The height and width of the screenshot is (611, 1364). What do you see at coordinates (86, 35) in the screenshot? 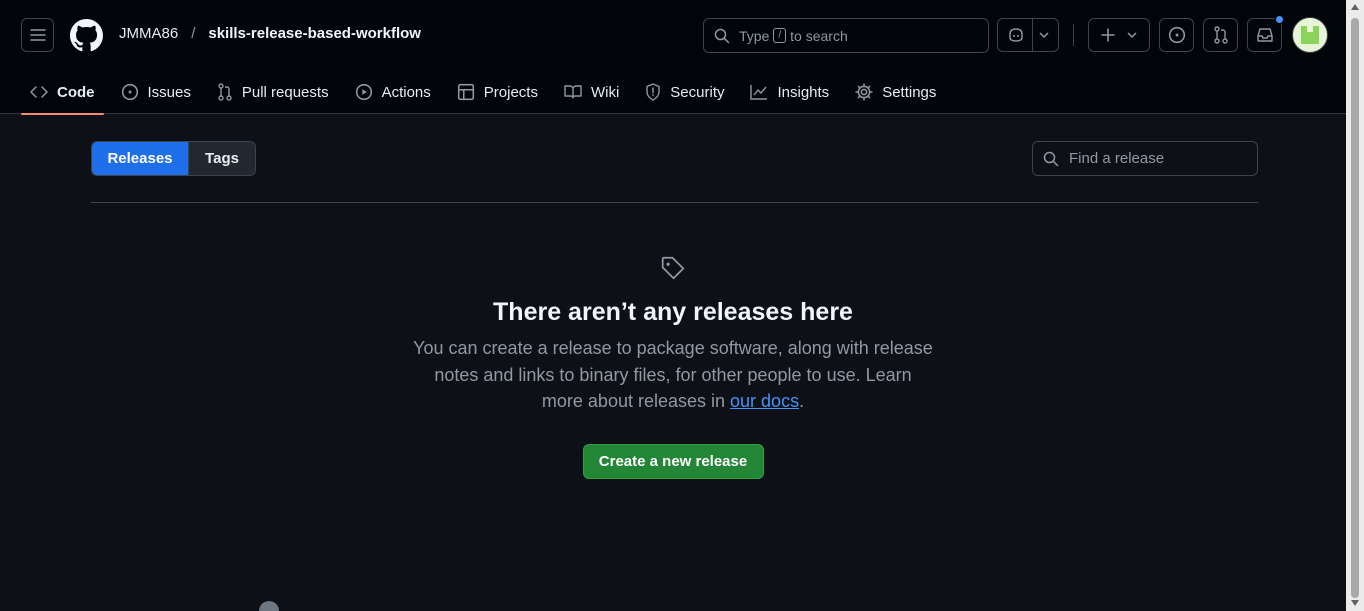
I see `github-logo-icon` at bounding box center [86, 35].